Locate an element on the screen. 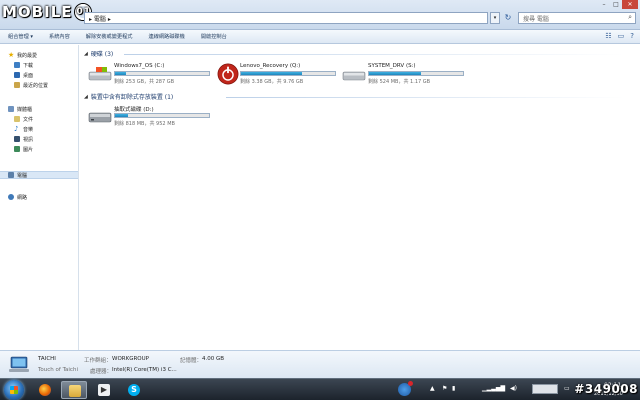  uninstall-program-button: 解除安裝或變更程式 is located at coordinates (109, 36).